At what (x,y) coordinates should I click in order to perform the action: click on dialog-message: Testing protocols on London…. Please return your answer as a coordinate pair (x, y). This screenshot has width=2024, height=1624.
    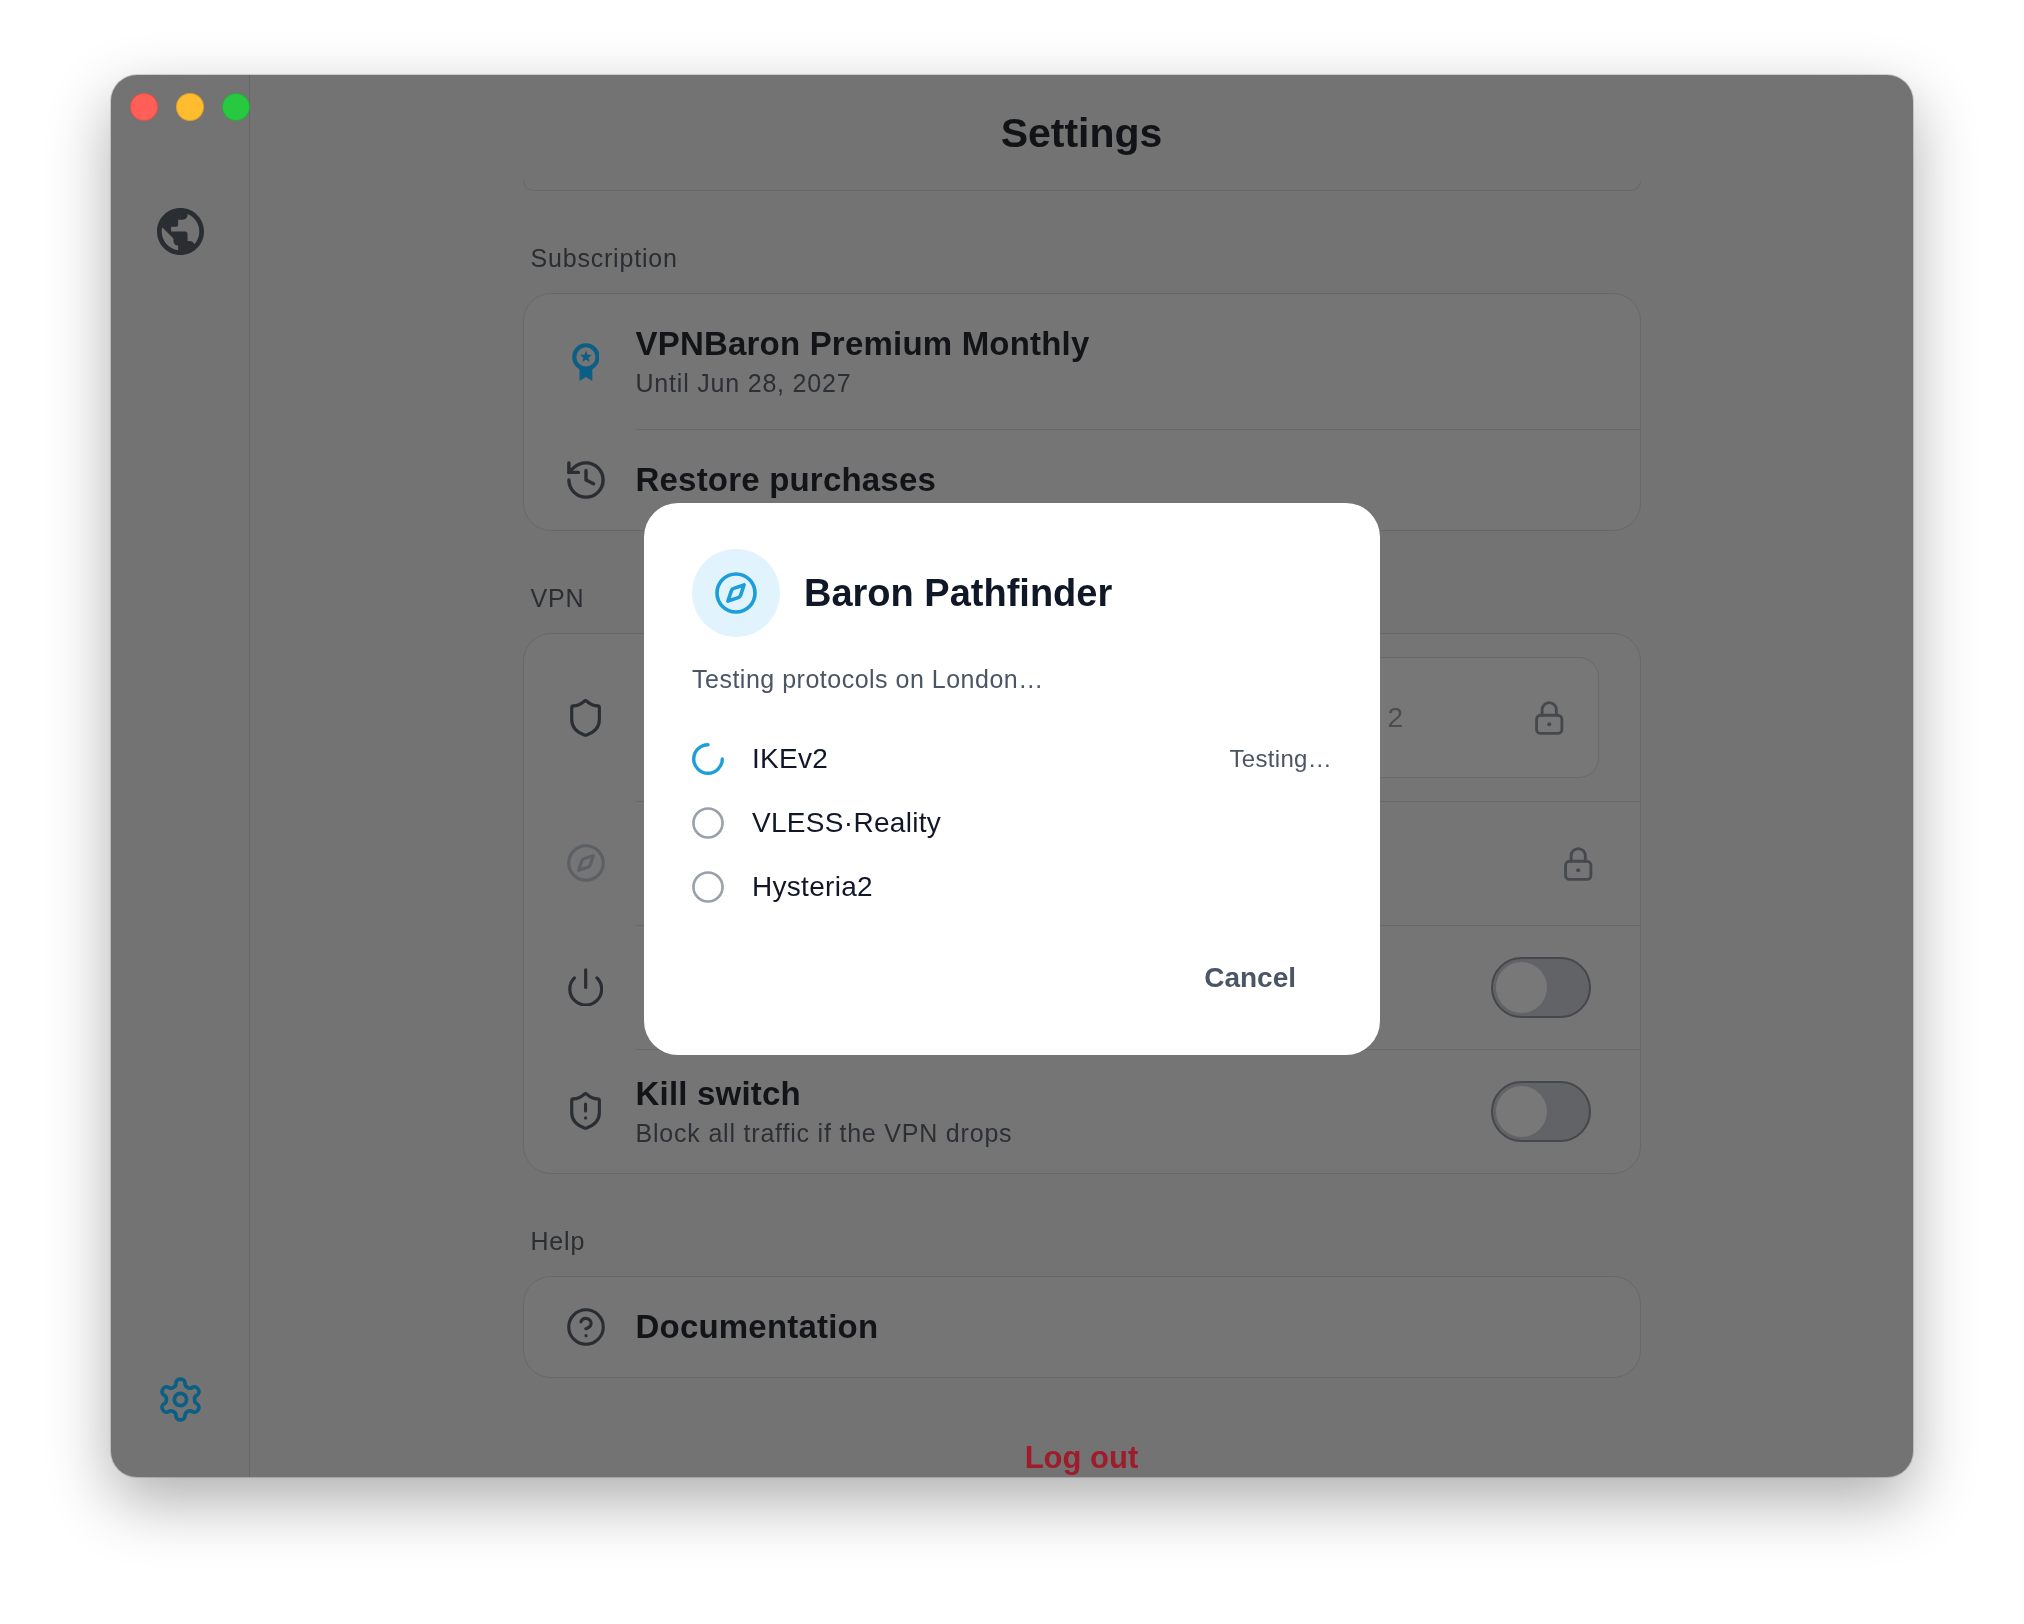
    Looking at the image, I should click on (868, 679).